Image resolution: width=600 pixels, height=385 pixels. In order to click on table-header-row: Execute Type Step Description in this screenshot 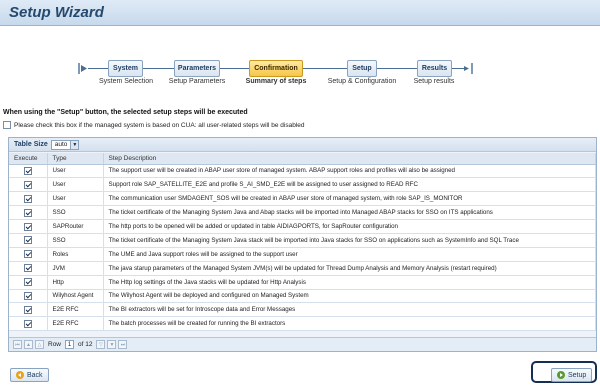, I will do `click(302, 159)`.